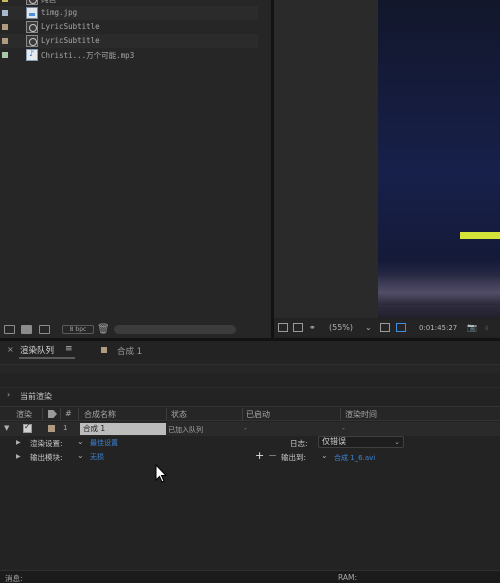 The height and width of the screenshot is (583, 500). I want to click on project-item-name: 纯色, so click(48, 2).